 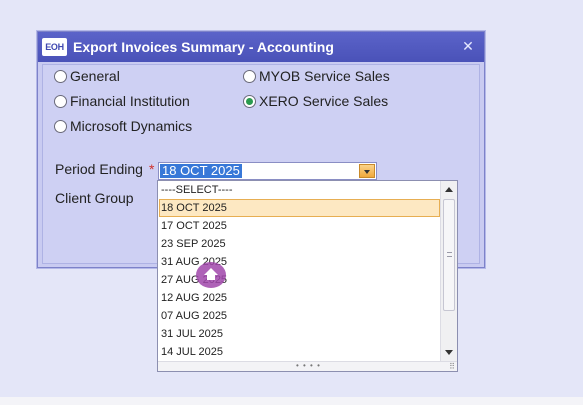 I want to click on dropdown-arrow-icon, so click(x=367, y=171).